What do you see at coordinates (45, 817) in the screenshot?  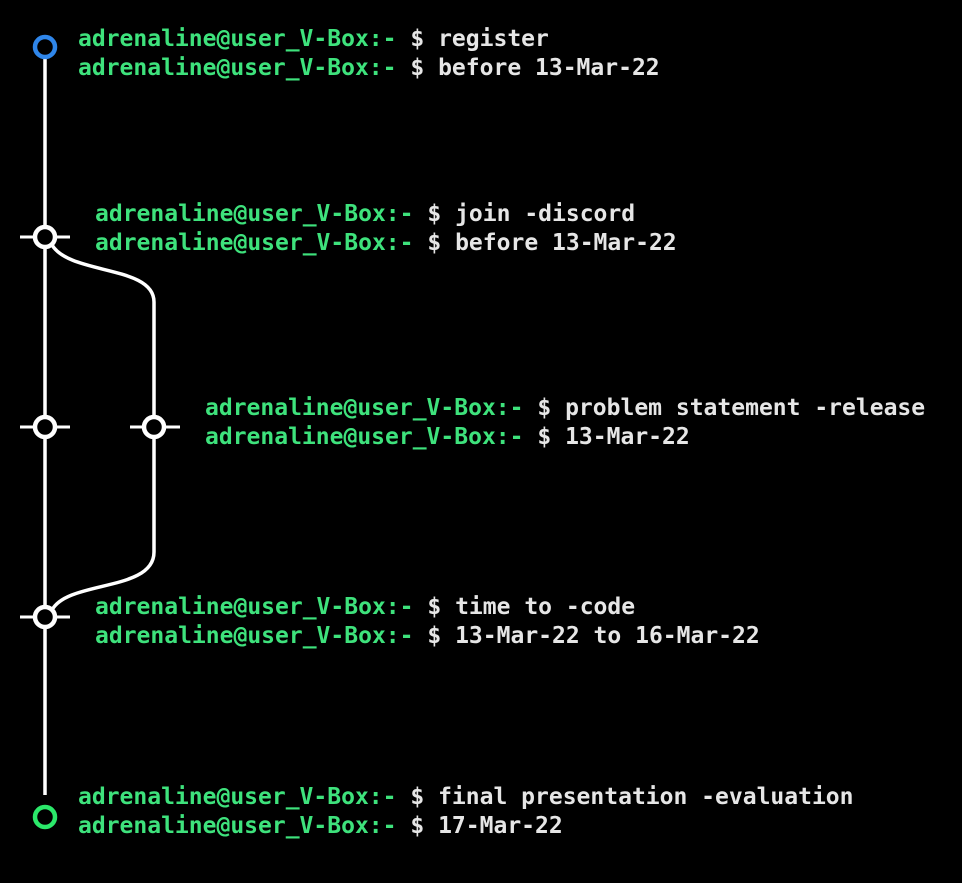 I see `end-node` at bounding box center [45, 817].